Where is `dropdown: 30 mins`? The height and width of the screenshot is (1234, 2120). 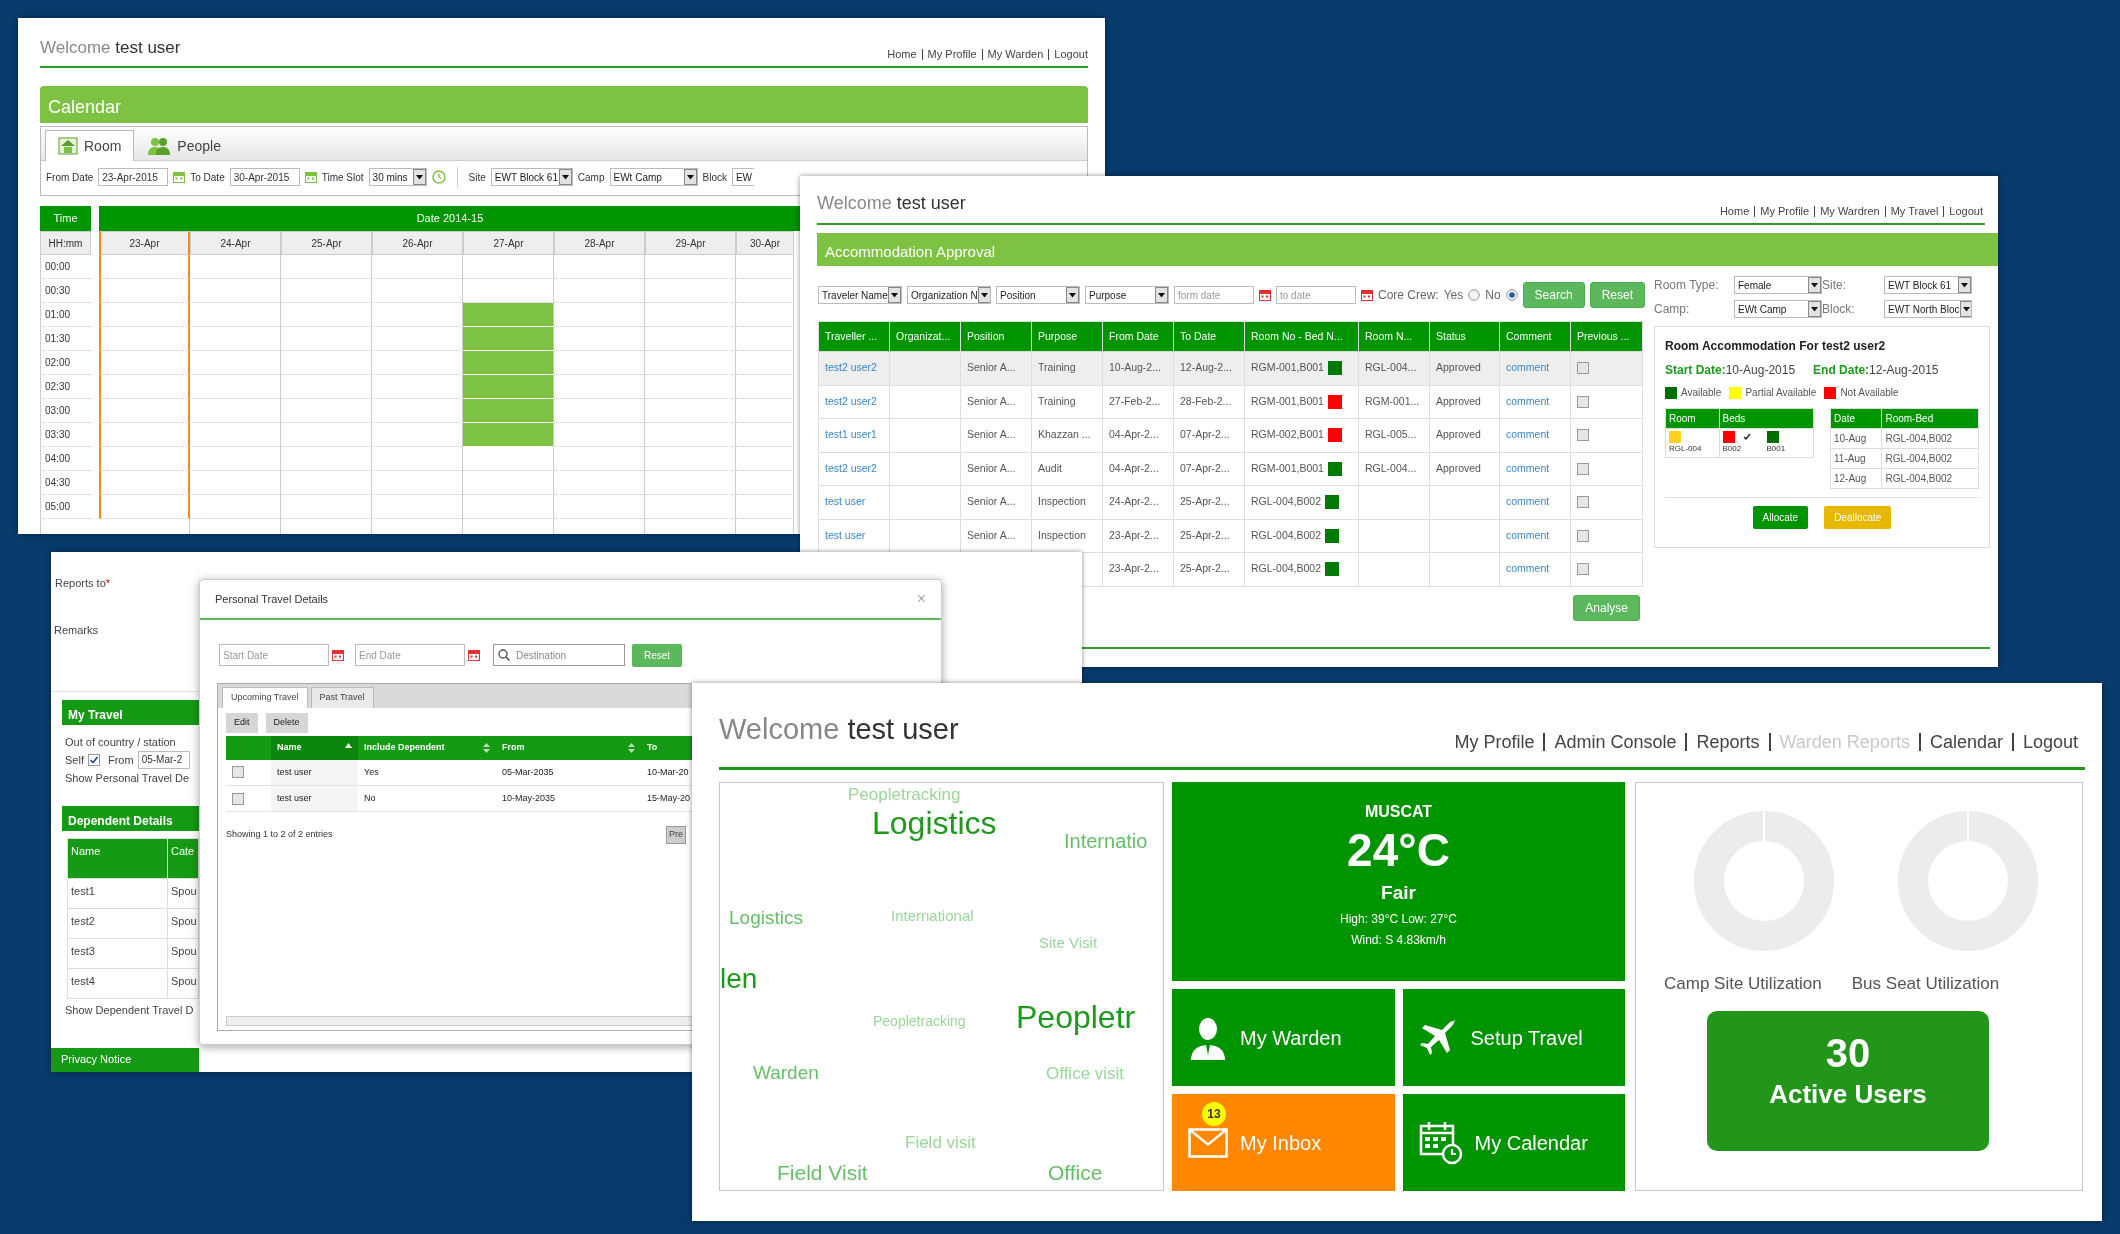 dropdown: 30 mins is located at coordinates (397, 177).